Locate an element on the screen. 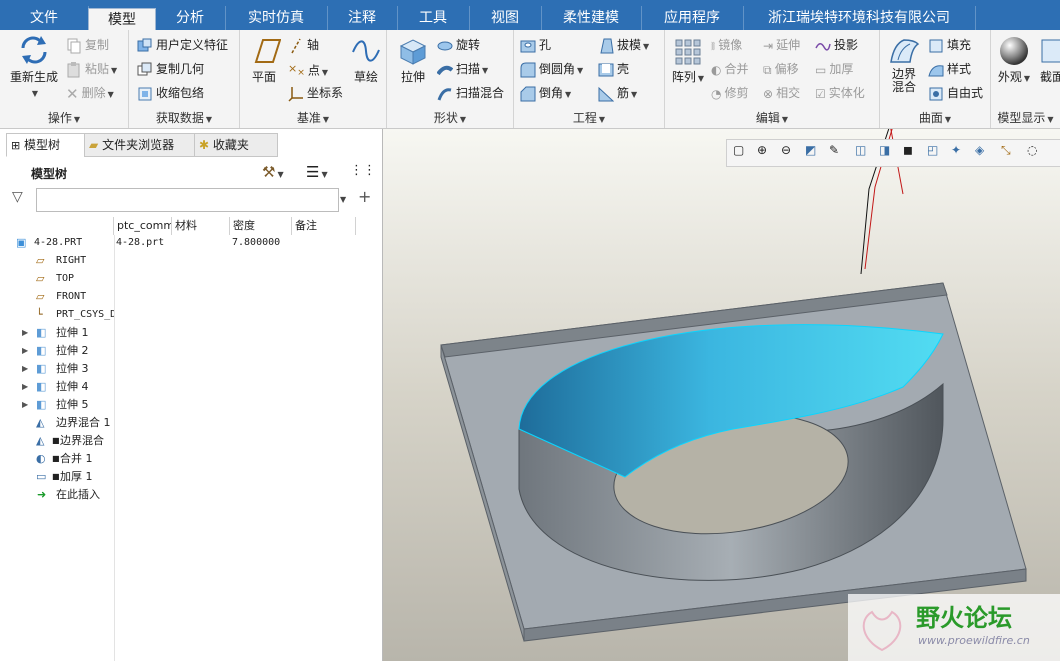 The image size is (1060, 661). point-button: ×× 点 ▼ is located at coordinates (308, 69).